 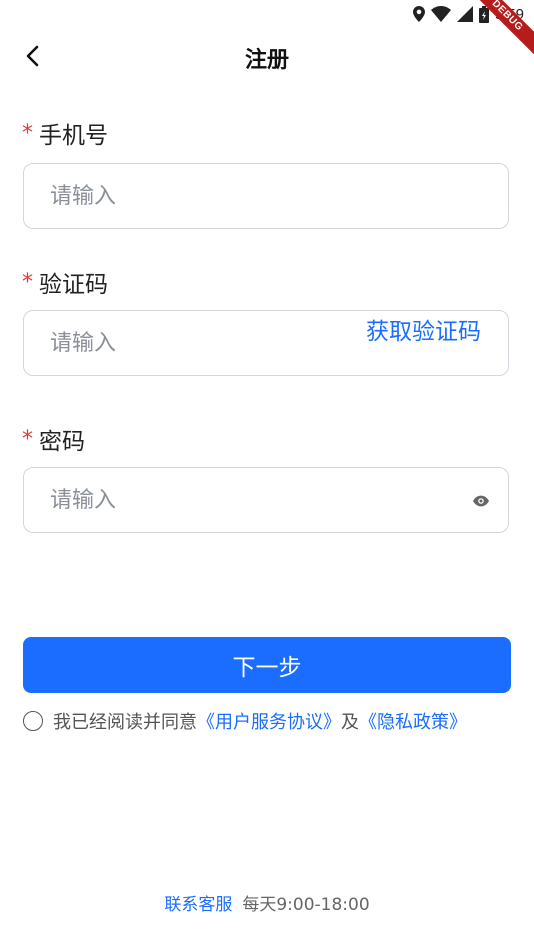 I want to click on page-title: 注册, so click(x=266, y=60).